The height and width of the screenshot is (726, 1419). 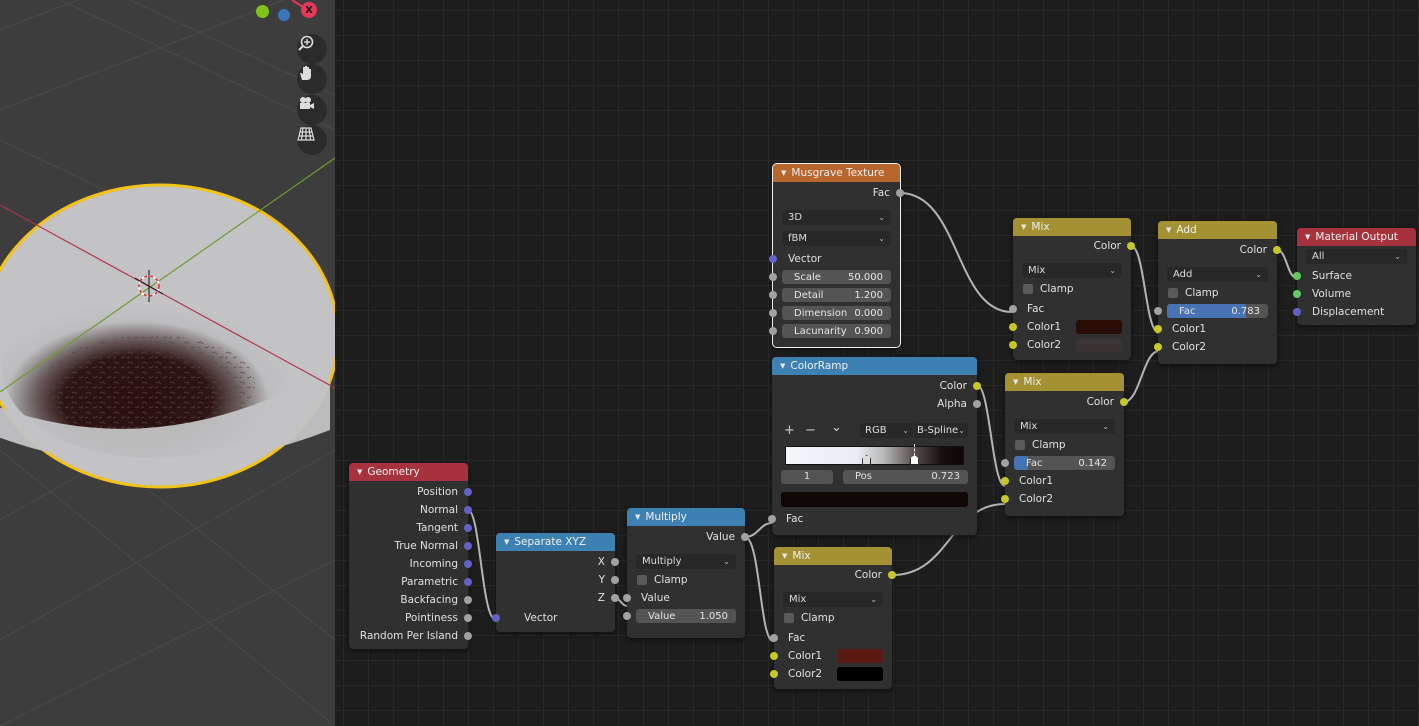 I want to click on node-header: ▼ Multiply, so click(x=686, y=517).